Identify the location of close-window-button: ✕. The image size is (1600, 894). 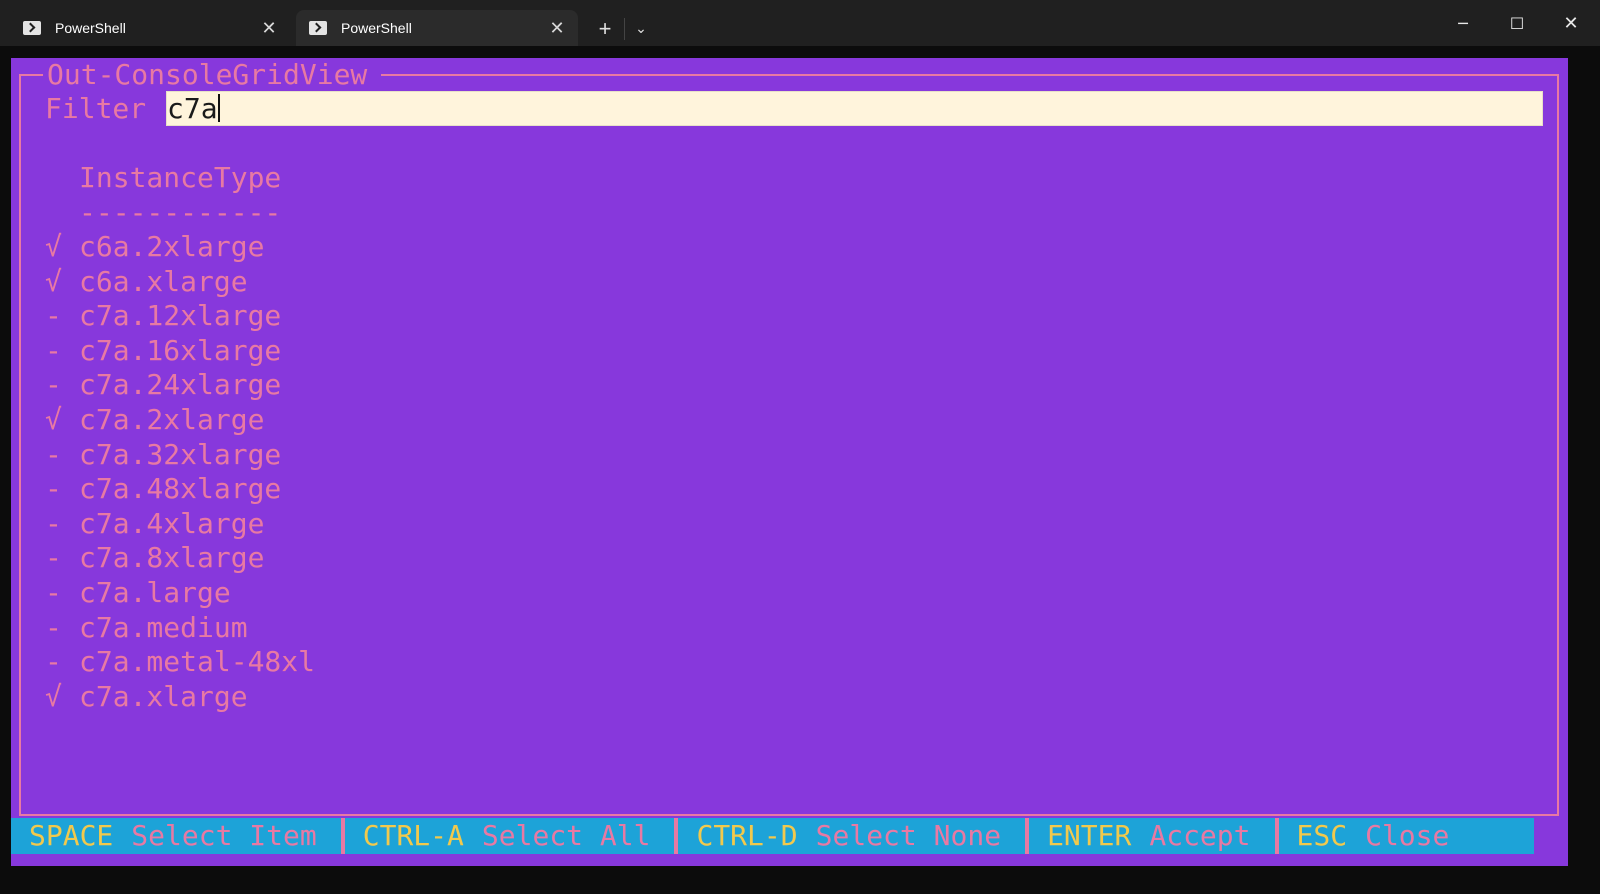
(1571, 24).